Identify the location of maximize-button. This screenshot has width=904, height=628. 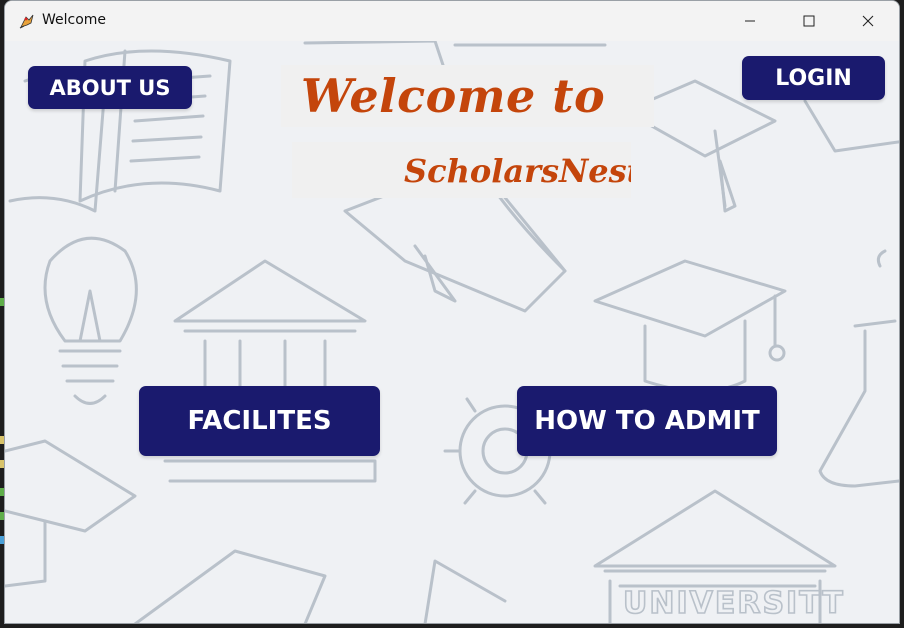
(809, 21).